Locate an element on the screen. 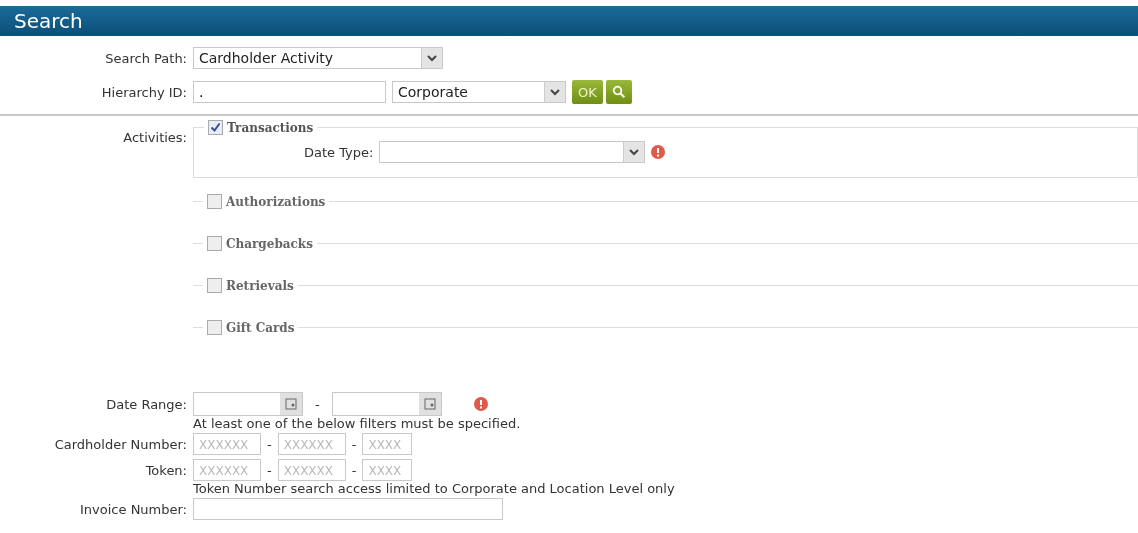  page-title: Search is located at coordinates (48, 21).